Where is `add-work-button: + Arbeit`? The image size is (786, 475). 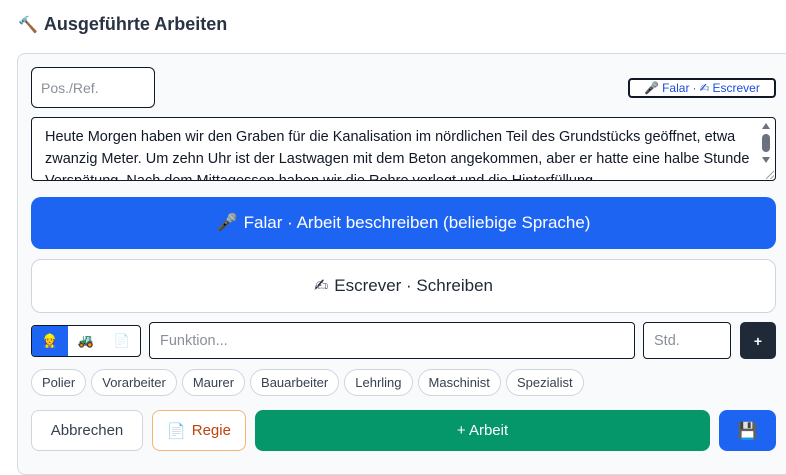
add-work-button: + Arbeit is located at coordinates (482, 430).